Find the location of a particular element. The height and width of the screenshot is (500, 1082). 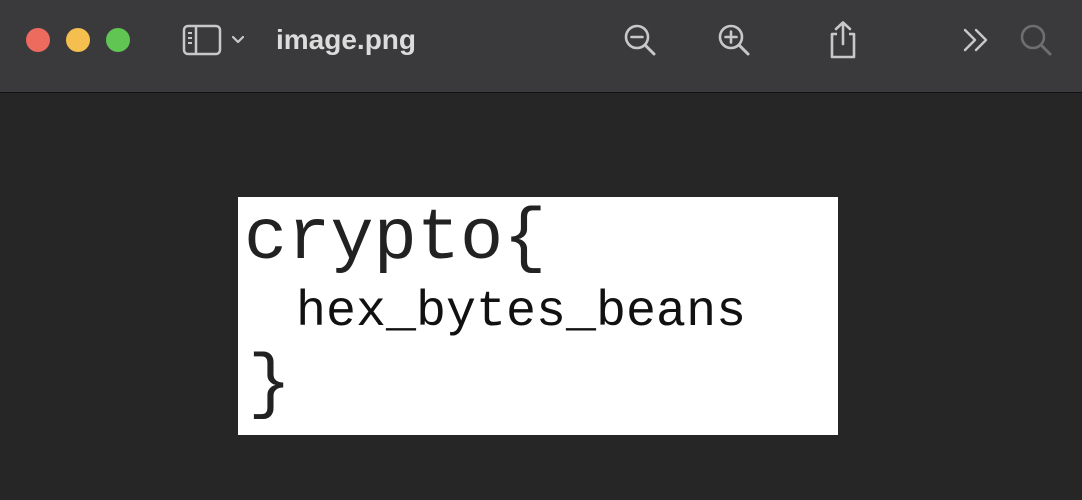

zoom-out-button is located at coordinates (640, 40).